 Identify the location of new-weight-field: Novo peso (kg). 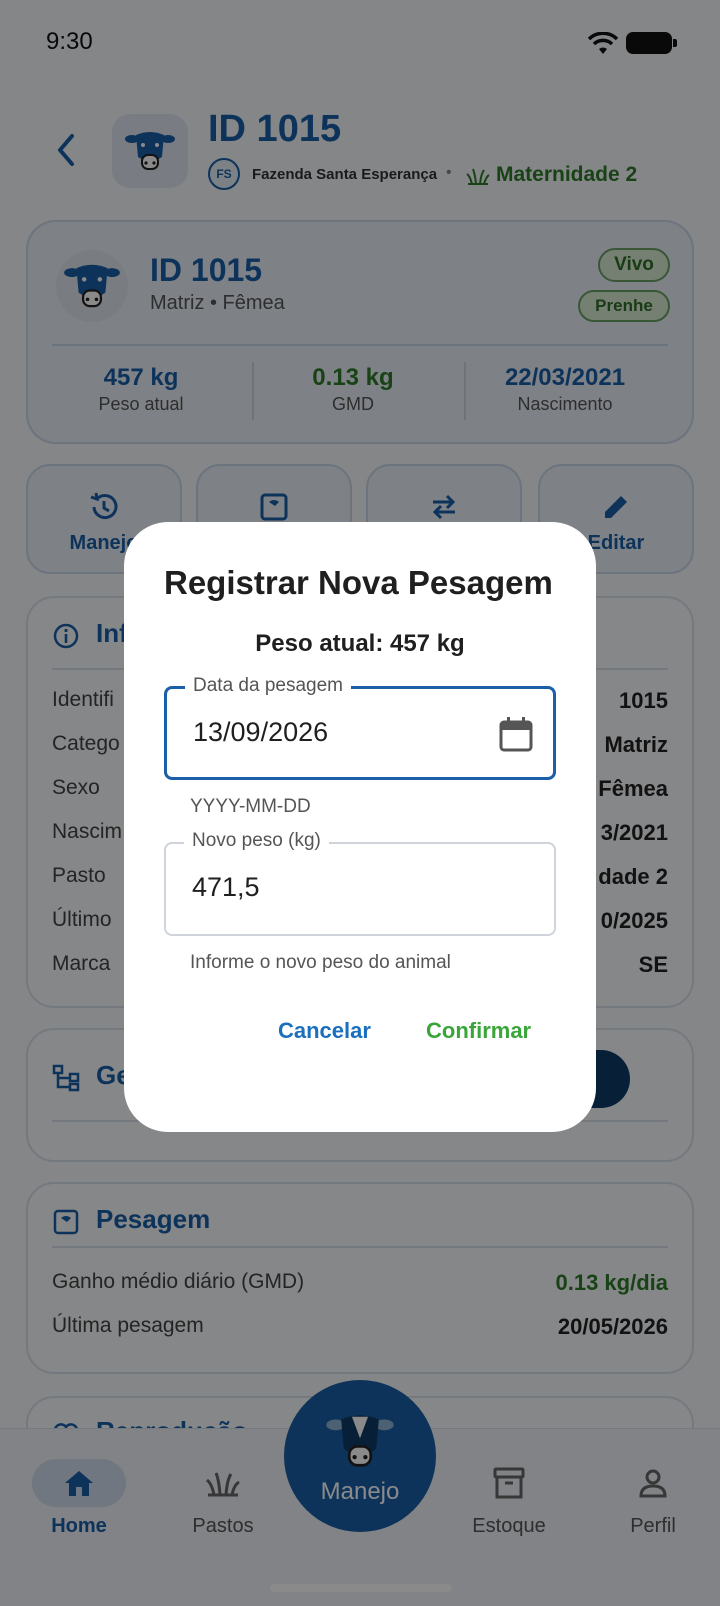
(360, 883).